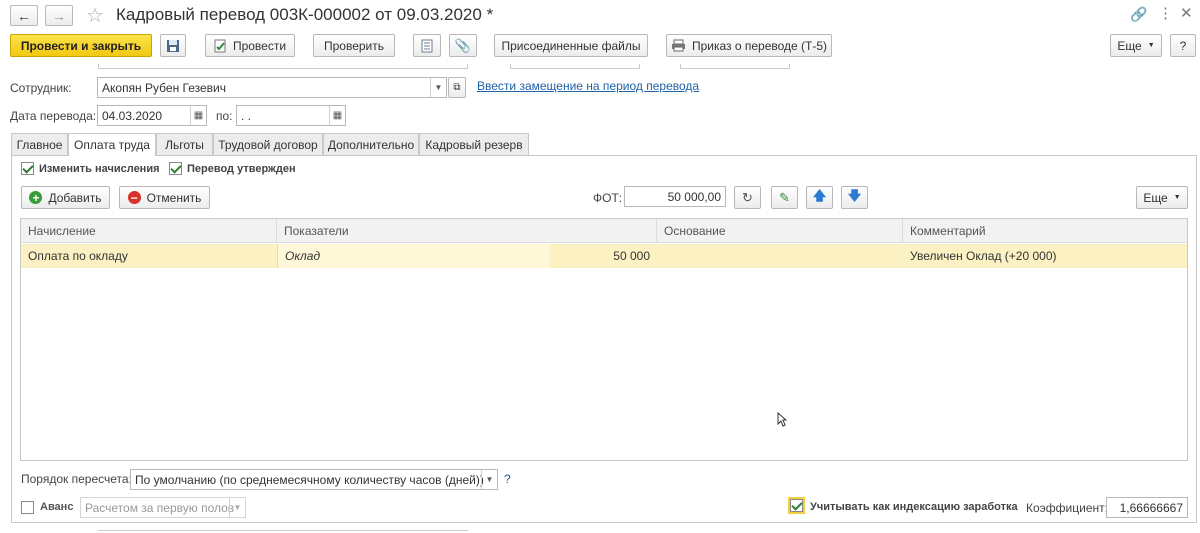  I want to click on to-label: по:, so click(224, 116).